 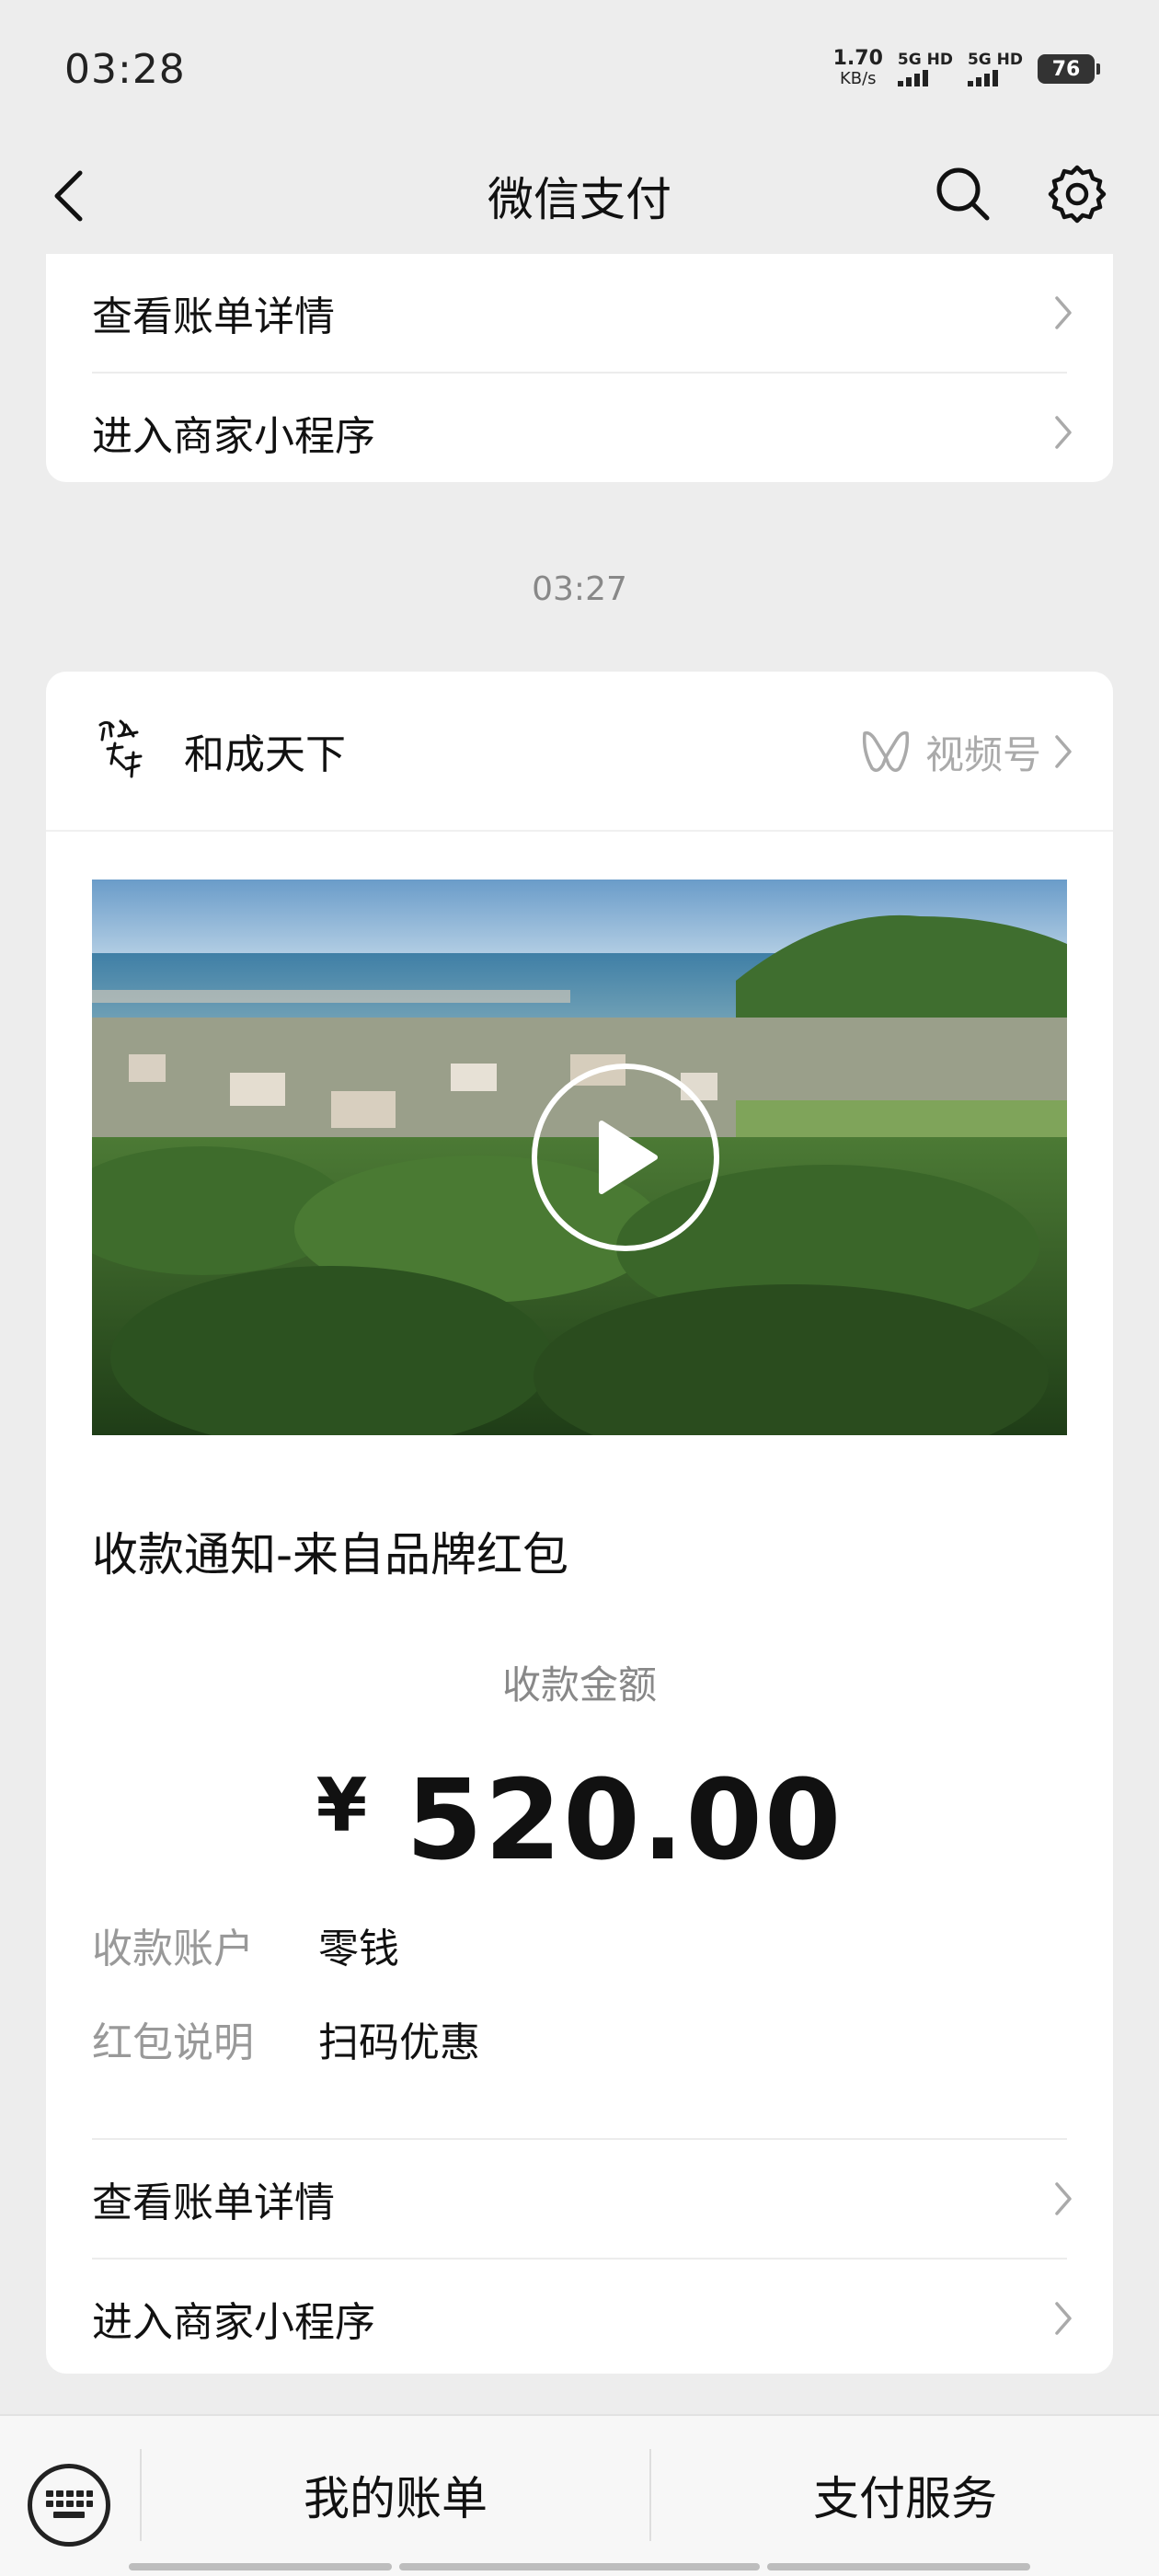 I want to click on keyboard-toggle-button, so click(x=69, y=2505).